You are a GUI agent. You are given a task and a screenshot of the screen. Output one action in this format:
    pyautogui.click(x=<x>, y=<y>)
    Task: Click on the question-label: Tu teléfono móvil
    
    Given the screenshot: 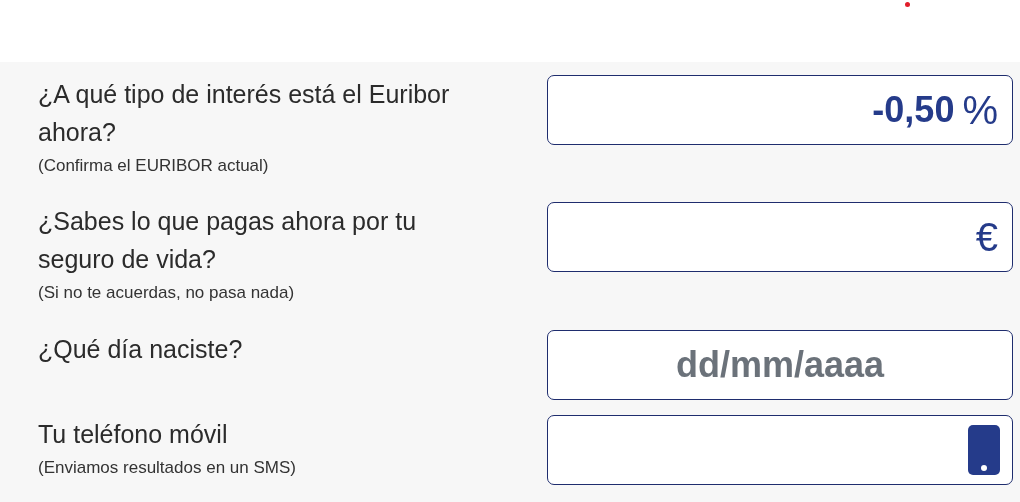 What is the action you would take?
    pyautogui.click(x=133, y=434)
    